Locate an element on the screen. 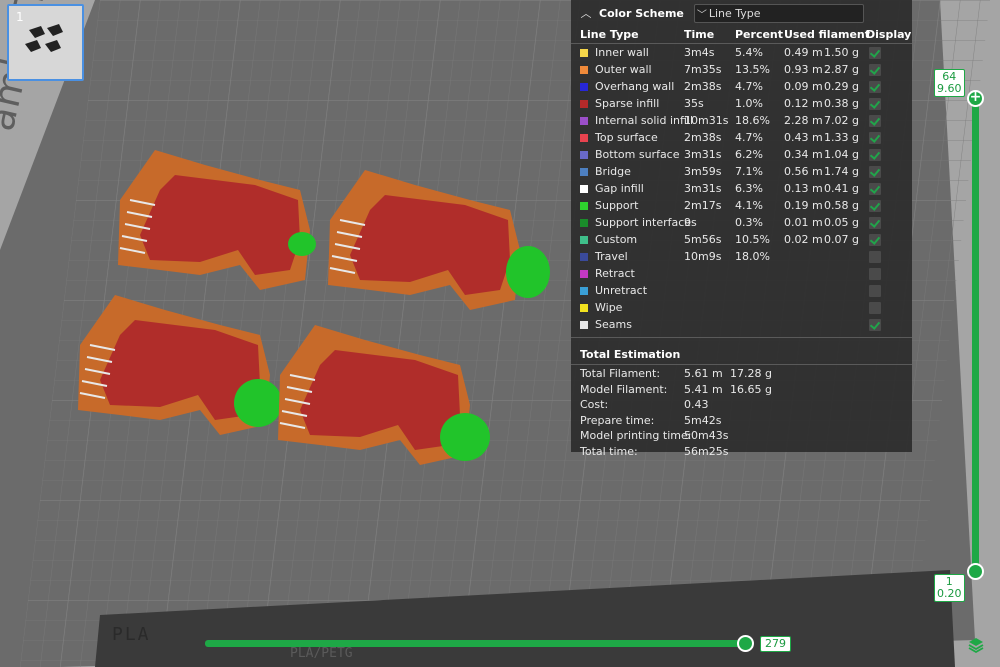  line-type-percent: 18.6% is located at coordinates (752, 120).